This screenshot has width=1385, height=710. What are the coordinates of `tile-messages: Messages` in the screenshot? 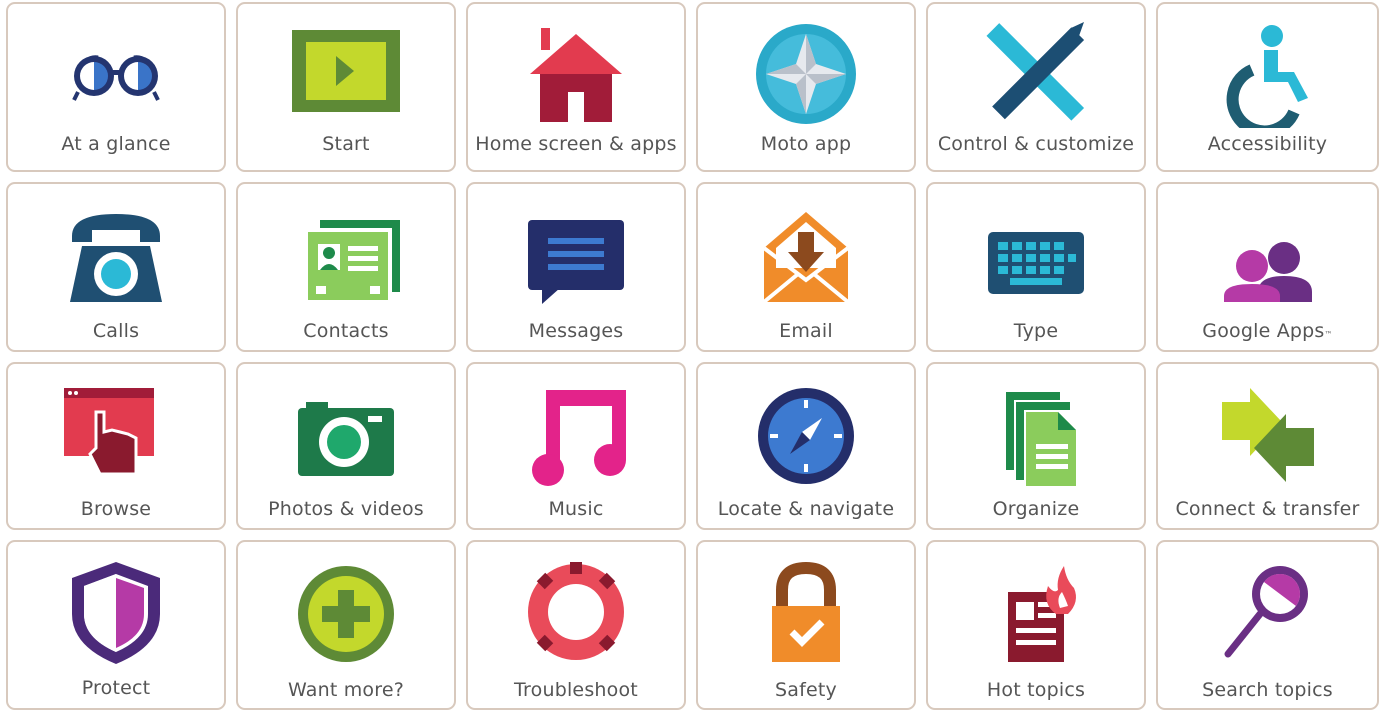 It's located at (576, 267).